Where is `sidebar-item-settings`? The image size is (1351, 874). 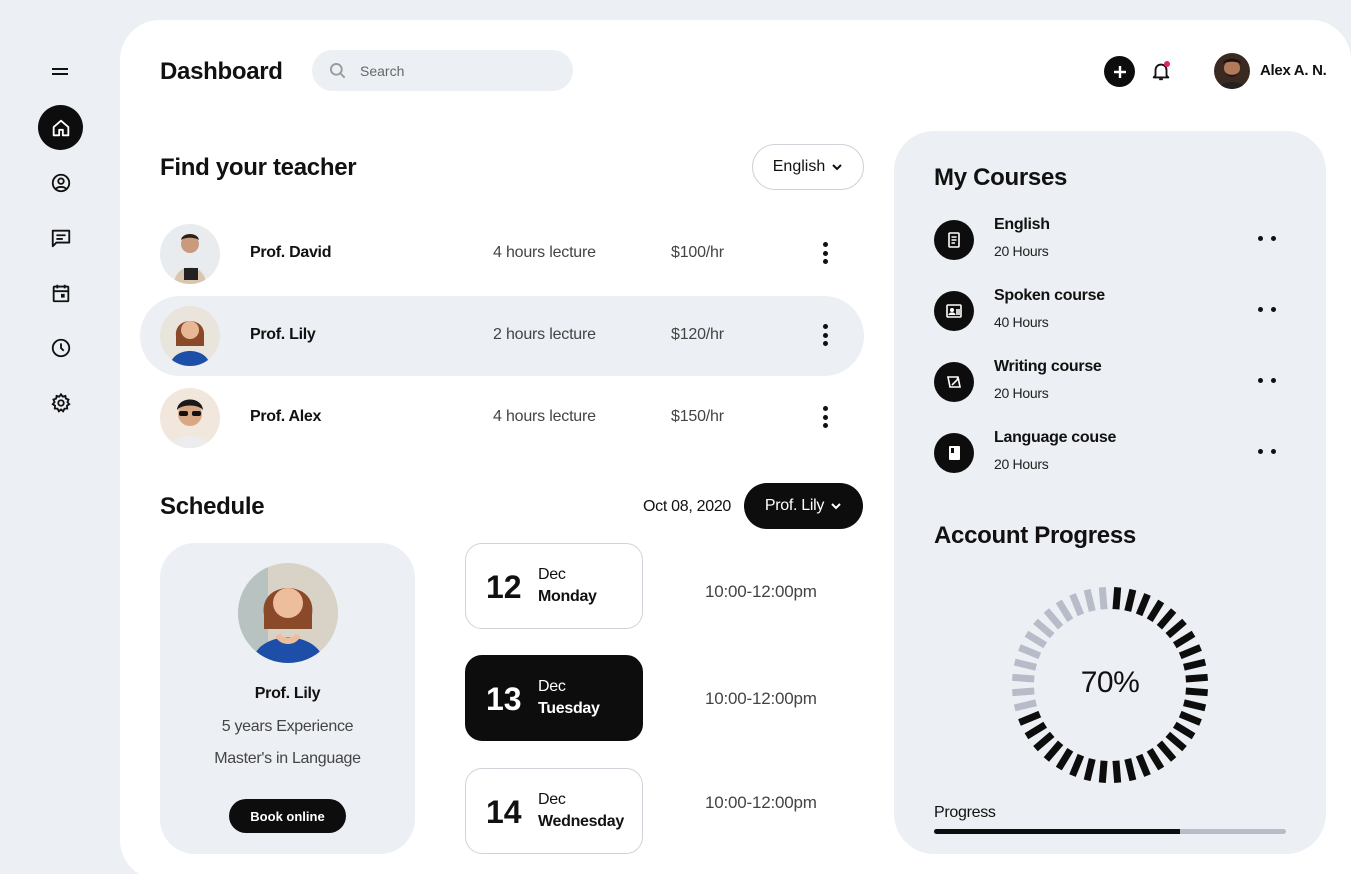 sidebar-item-settings is located at coordinates (60, 402).